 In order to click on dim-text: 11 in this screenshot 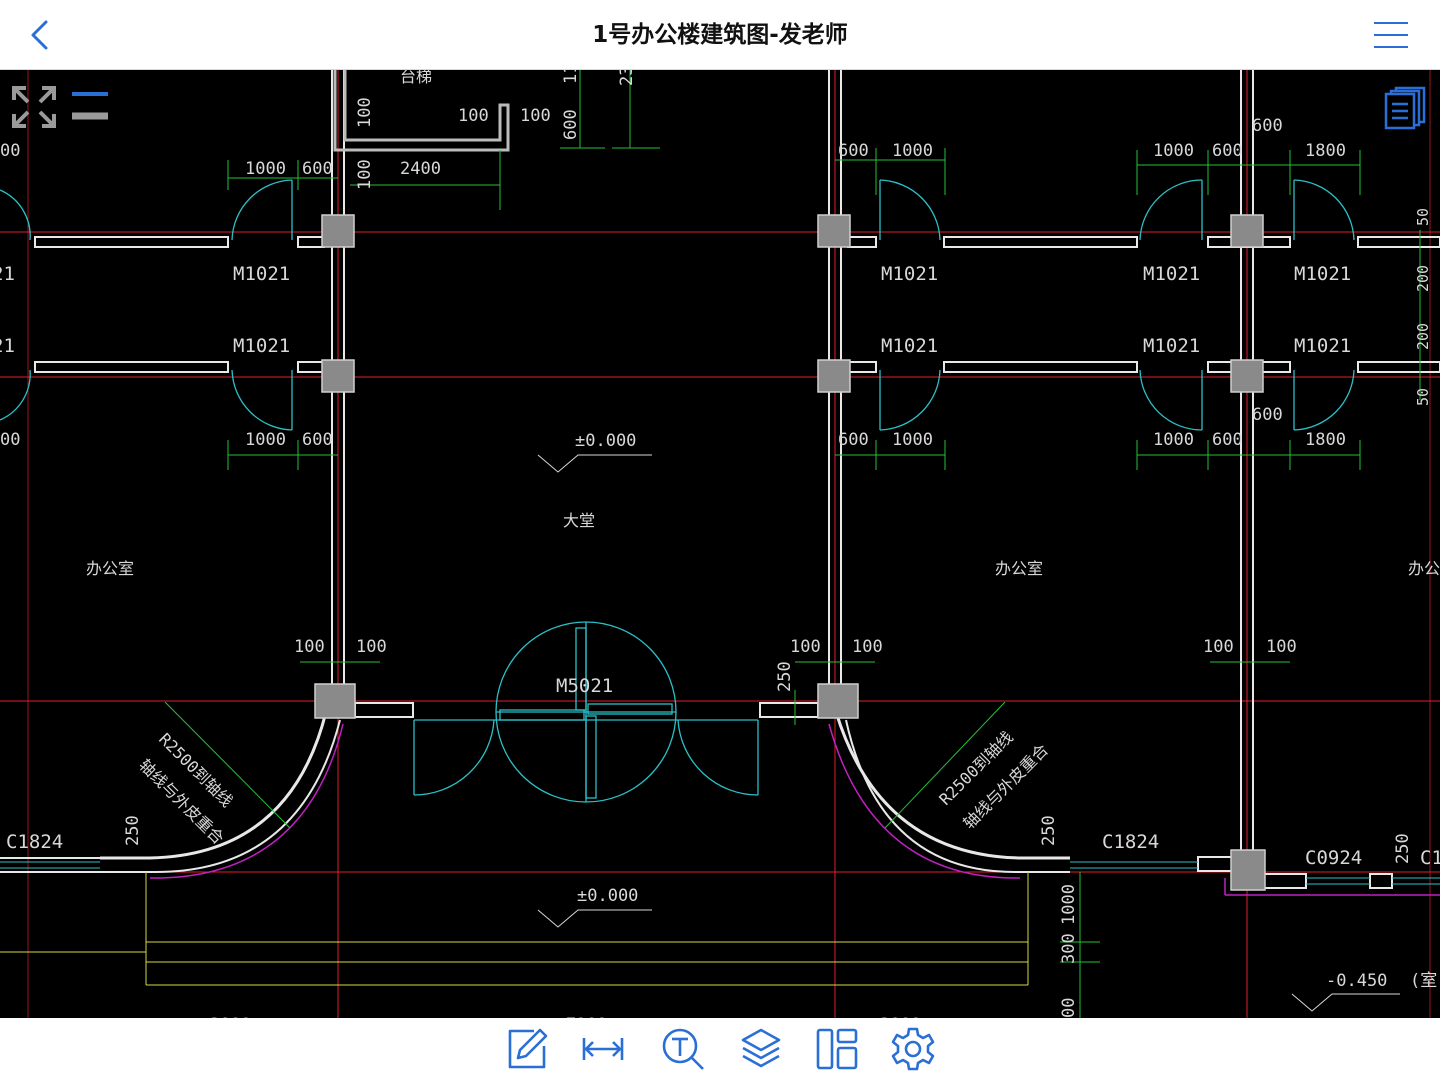, I will do `click(571, 77)`.